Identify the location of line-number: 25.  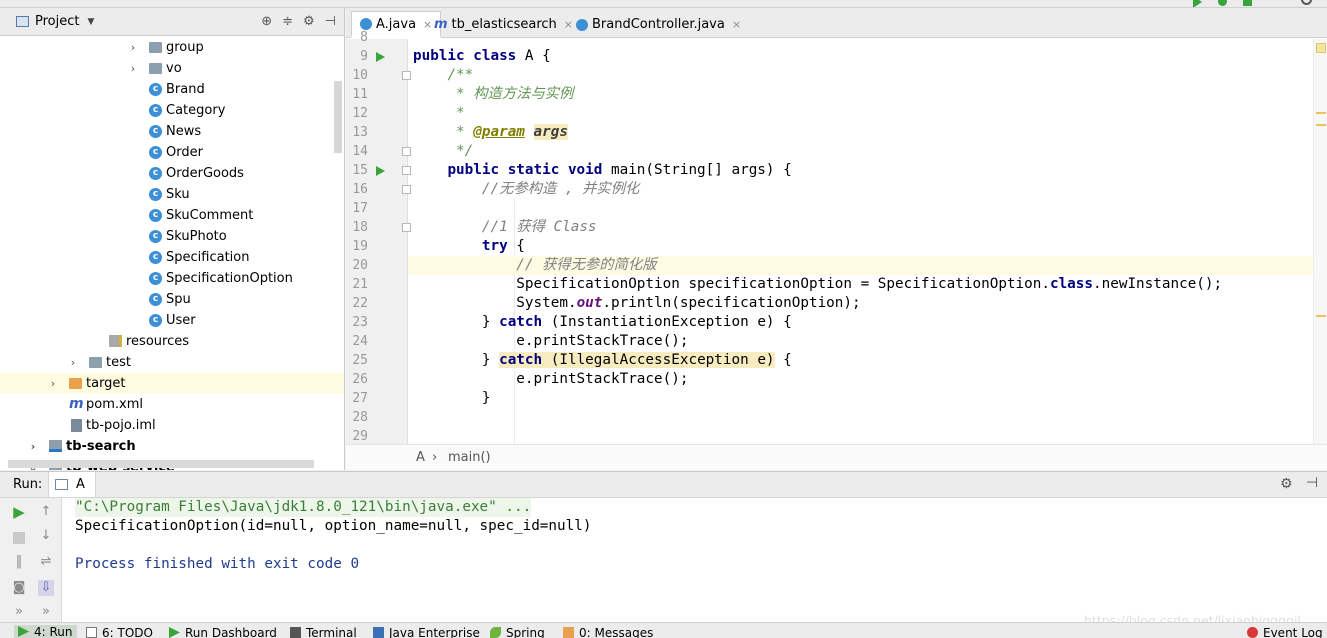
(360, 360).